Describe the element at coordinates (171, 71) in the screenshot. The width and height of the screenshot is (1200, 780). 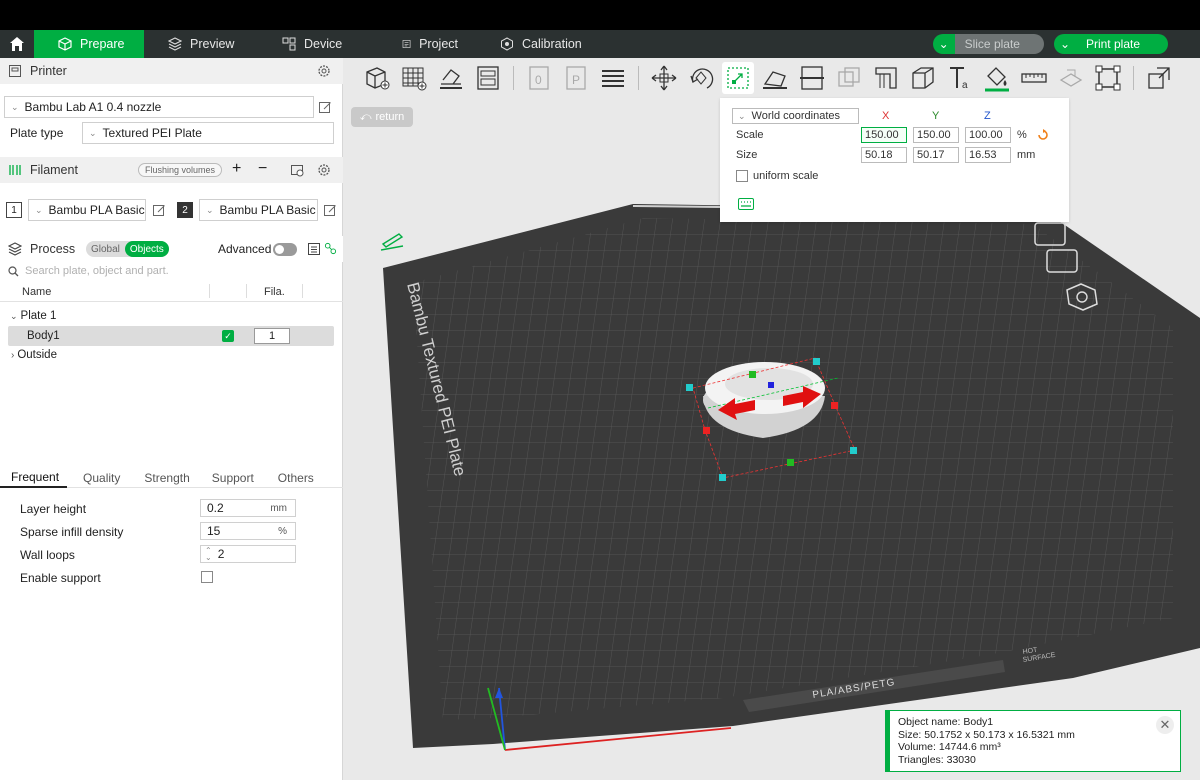
I see `printer-section-header: Printer` at that location.